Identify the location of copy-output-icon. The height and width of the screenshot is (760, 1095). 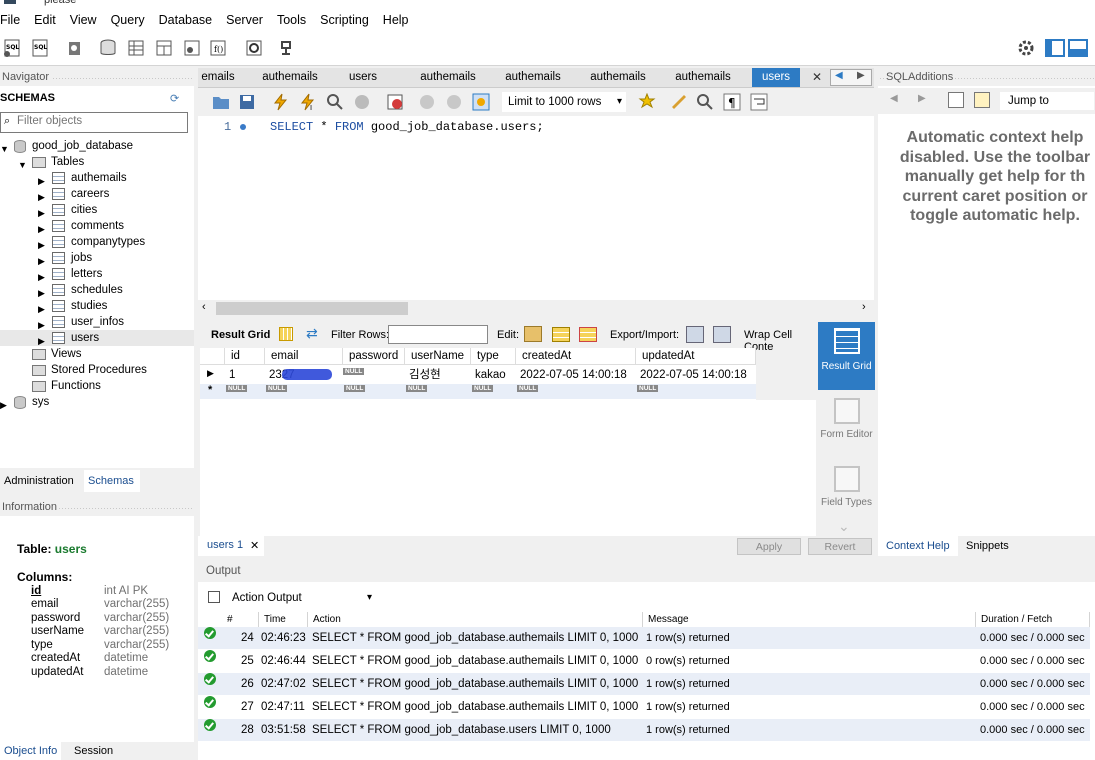
(214, 597).